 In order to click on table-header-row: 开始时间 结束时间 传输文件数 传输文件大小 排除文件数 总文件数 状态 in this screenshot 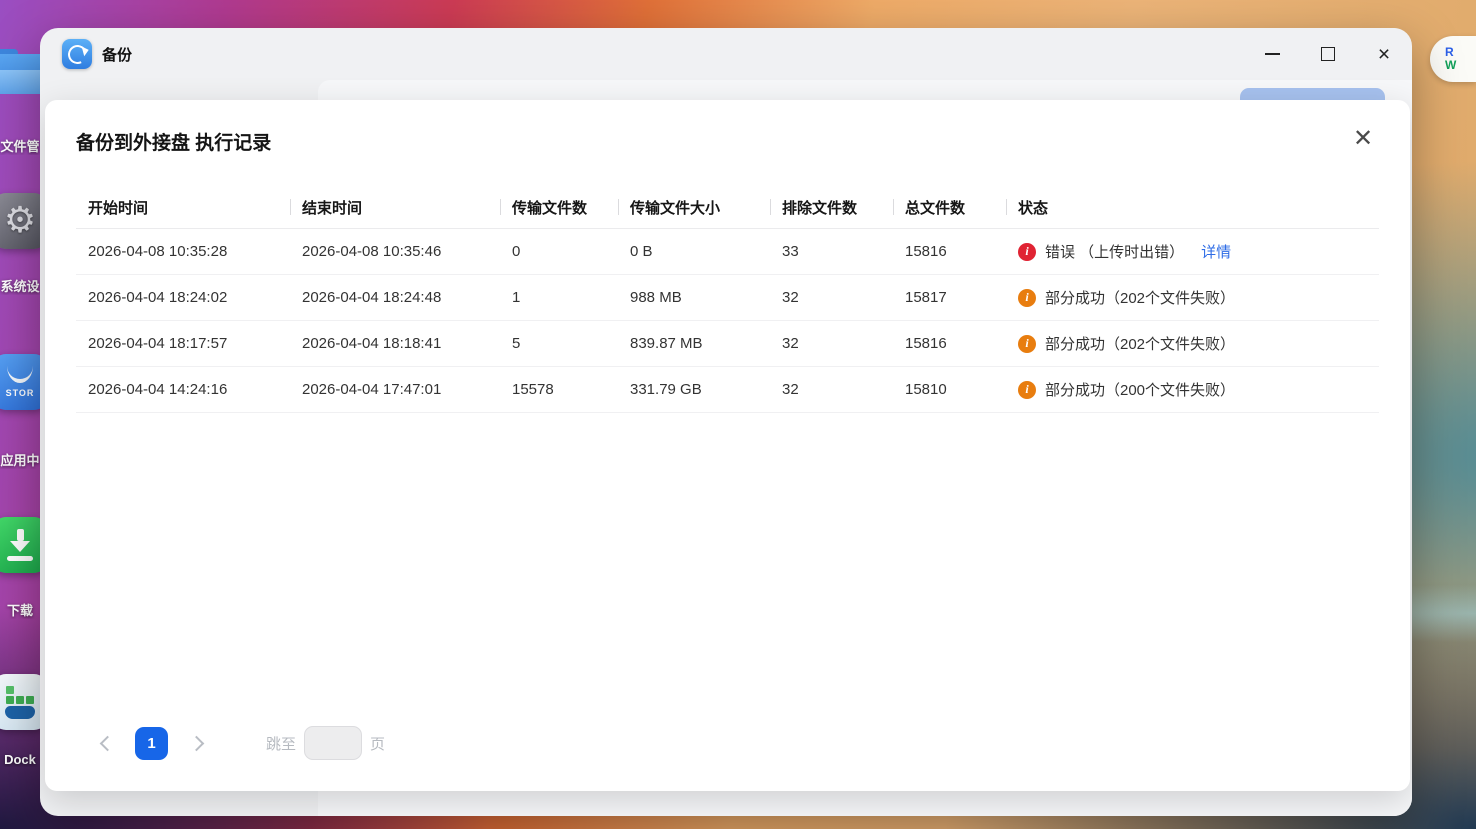, I will do `click(727, 207)`.